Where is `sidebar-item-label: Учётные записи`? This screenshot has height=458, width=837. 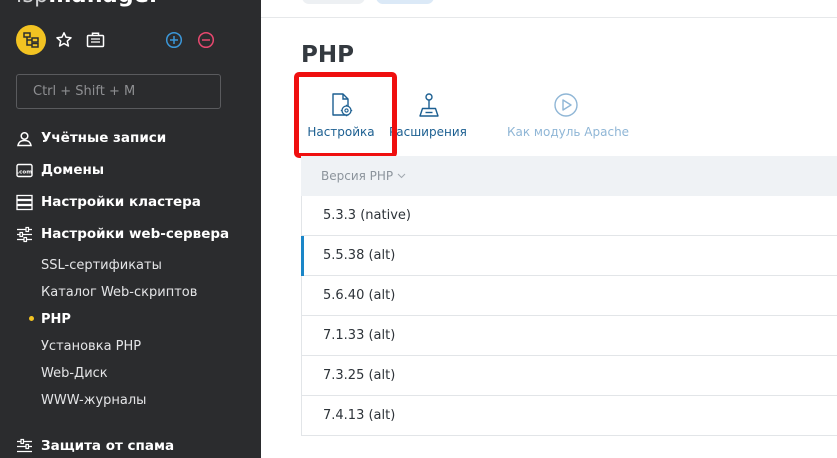
sidebar-item-label: Учётные записи is located at coordinates (104, 138).